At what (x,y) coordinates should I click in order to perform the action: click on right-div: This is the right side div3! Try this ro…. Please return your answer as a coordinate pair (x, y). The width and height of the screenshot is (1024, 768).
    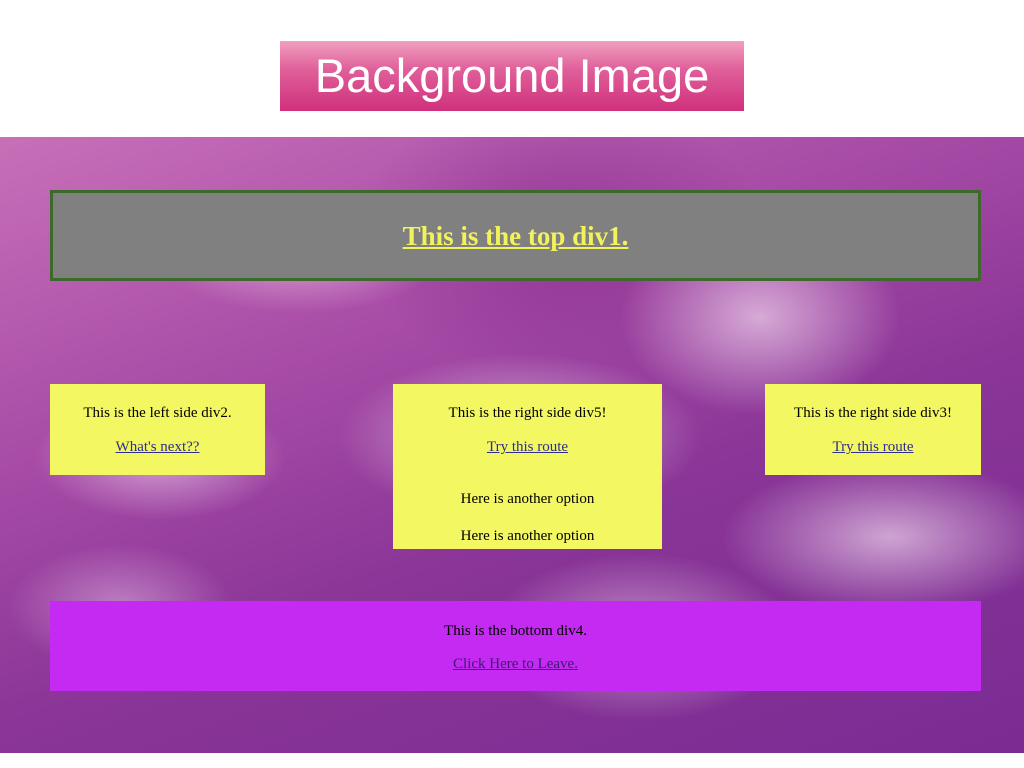
    Looking at the image, I should click on (873, 429).